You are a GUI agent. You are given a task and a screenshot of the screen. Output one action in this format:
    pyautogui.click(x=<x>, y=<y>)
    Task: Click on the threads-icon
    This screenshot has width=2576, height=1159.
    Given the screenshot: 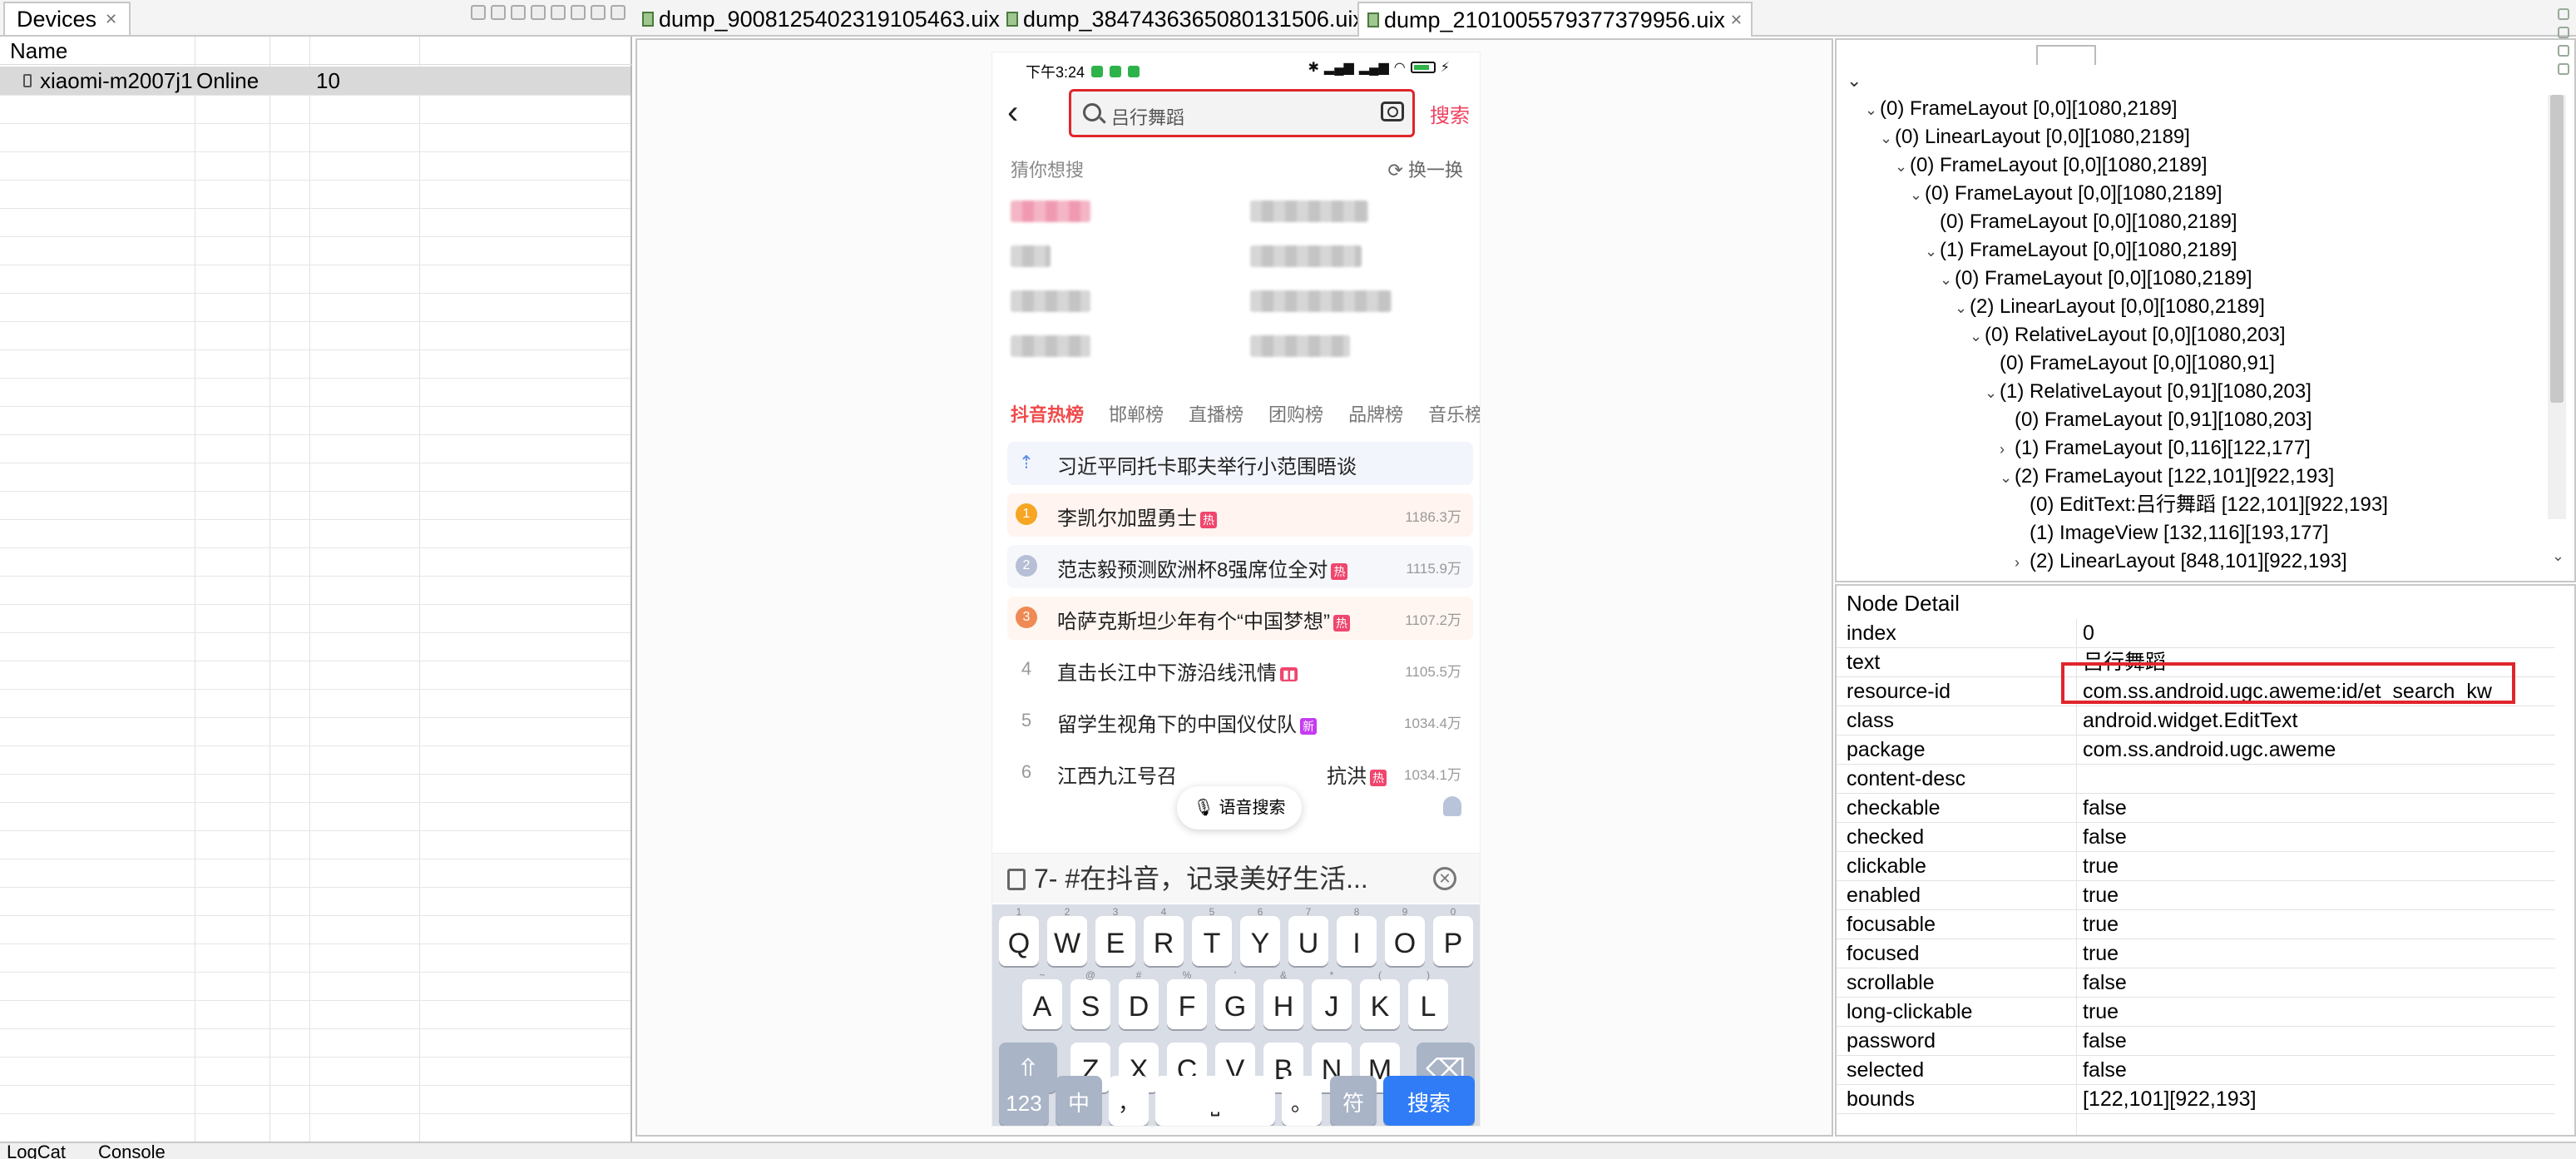 What is the action you would take?
    pyautogui.click(x=538, y=12)
    